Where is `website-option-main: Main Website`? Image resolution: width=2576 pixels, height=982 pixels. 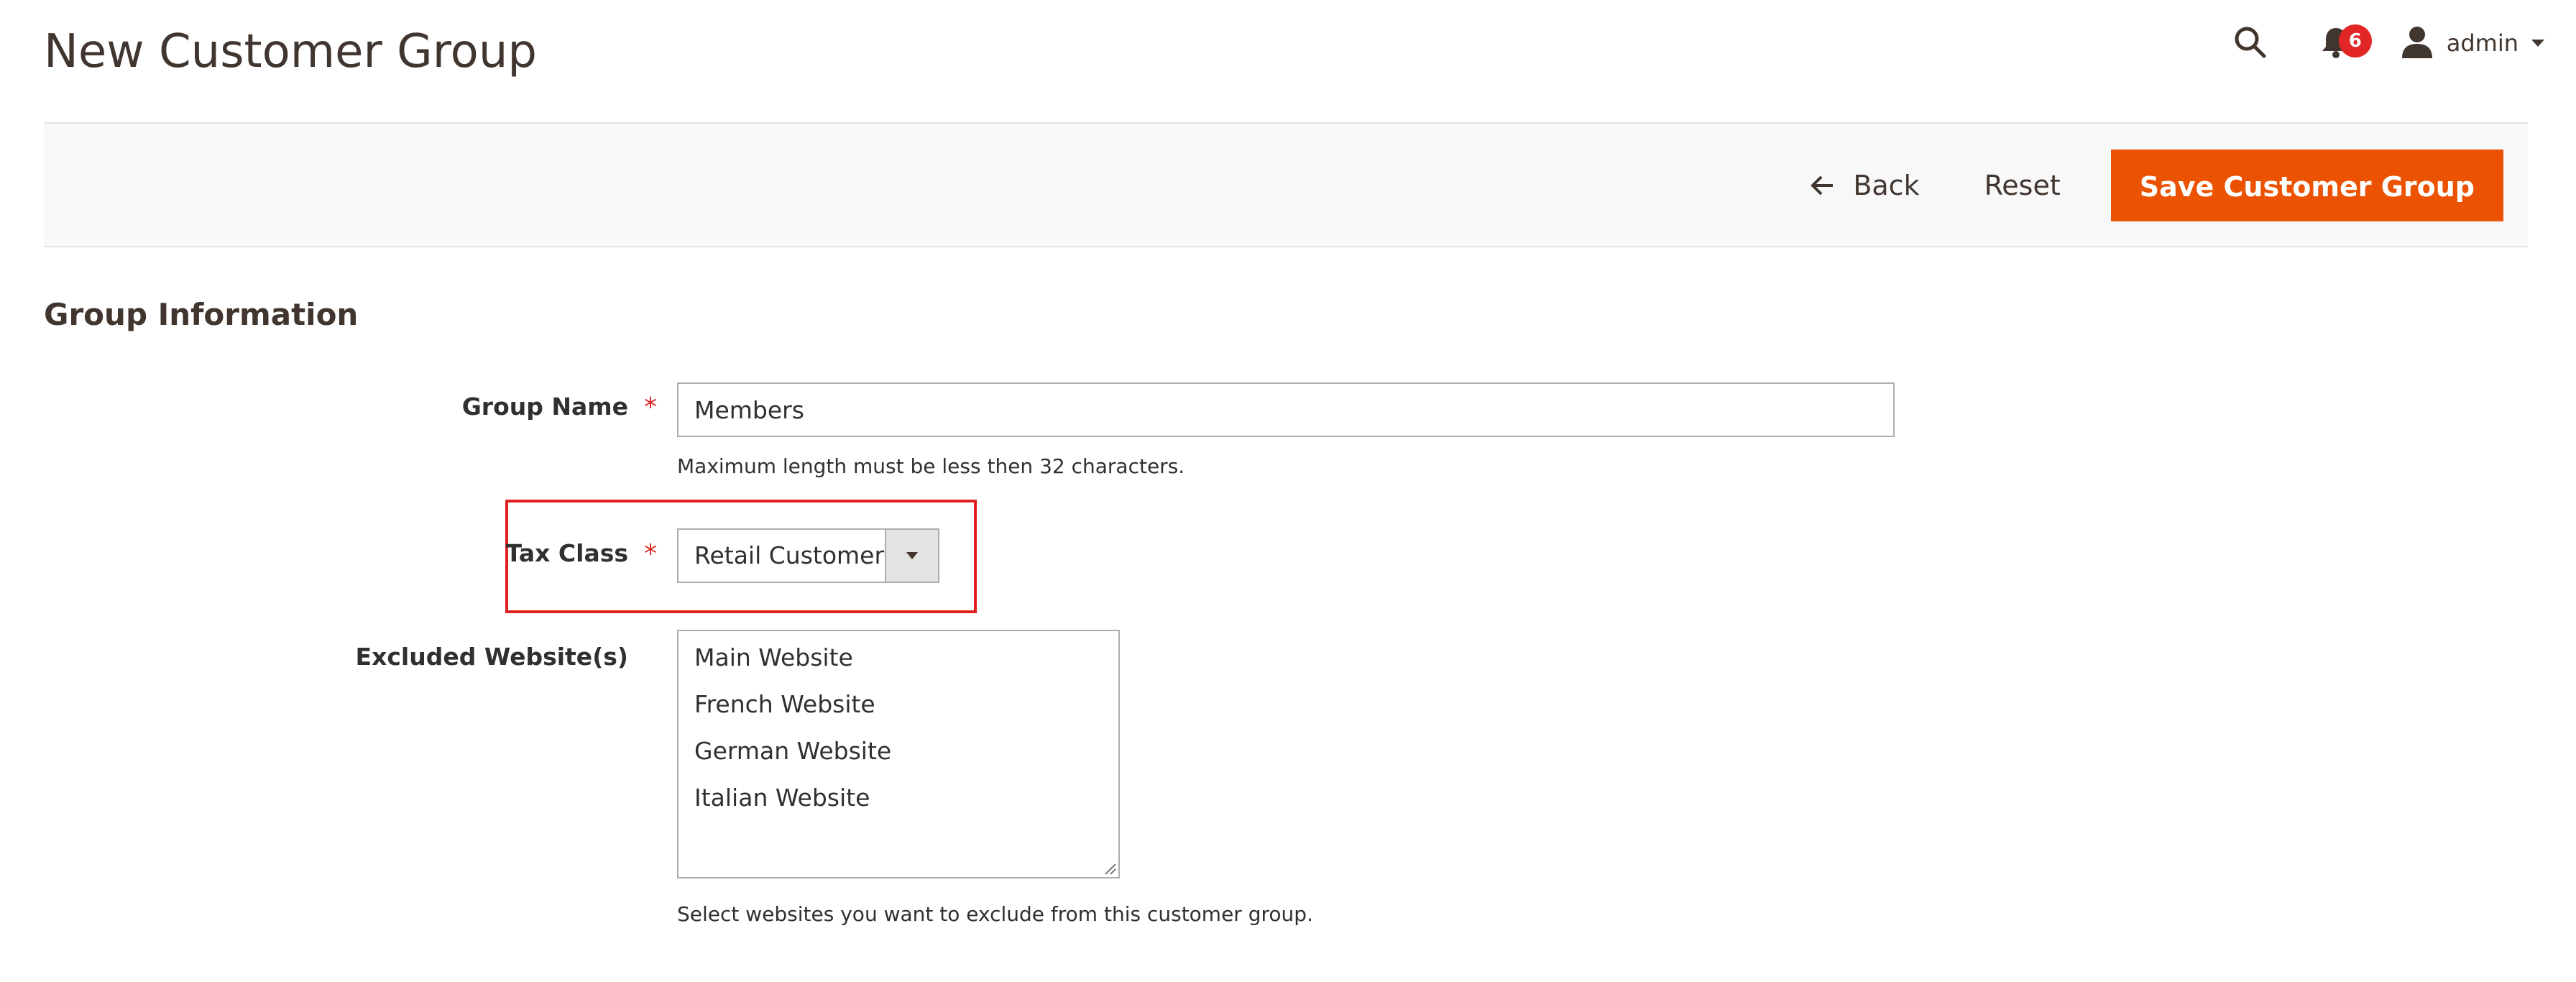 website-option-main: Main Website is located at coordinates (898, 663).